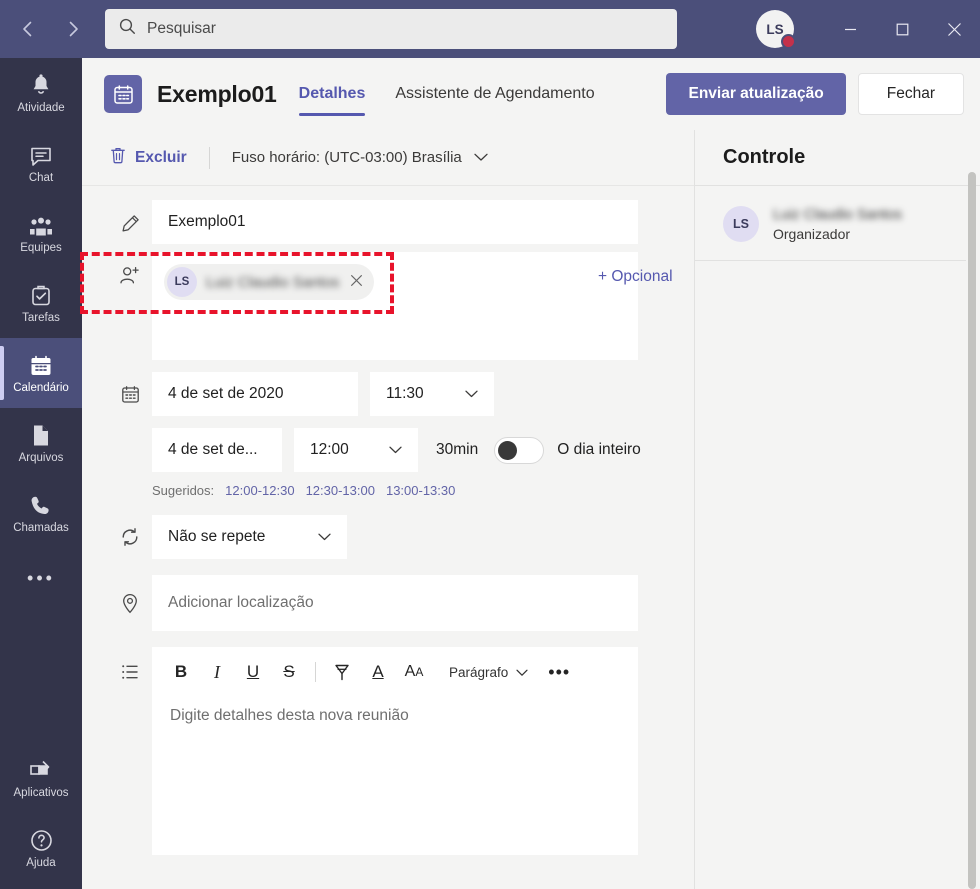 This screenshot has height=889, width=980. Describe the element at coordinates (41, 435) in the screenshot. I see `files-icon` at that location.